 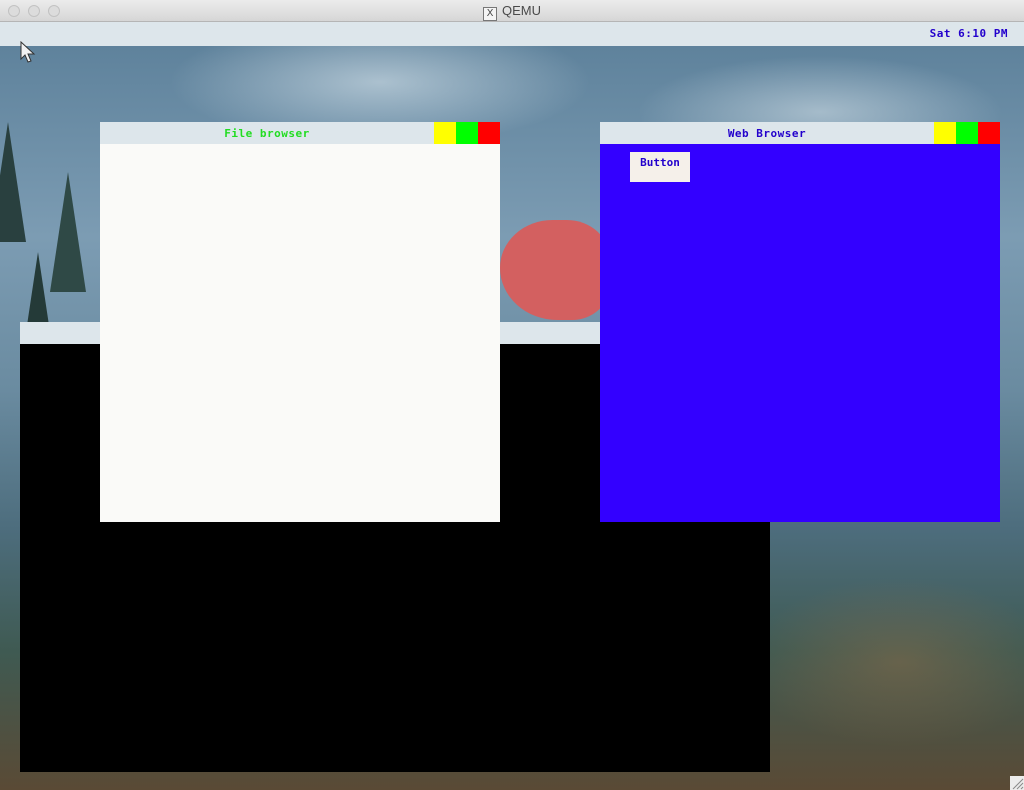 I want to click on mouse-pointer-icon, so click(x=28, y=52).